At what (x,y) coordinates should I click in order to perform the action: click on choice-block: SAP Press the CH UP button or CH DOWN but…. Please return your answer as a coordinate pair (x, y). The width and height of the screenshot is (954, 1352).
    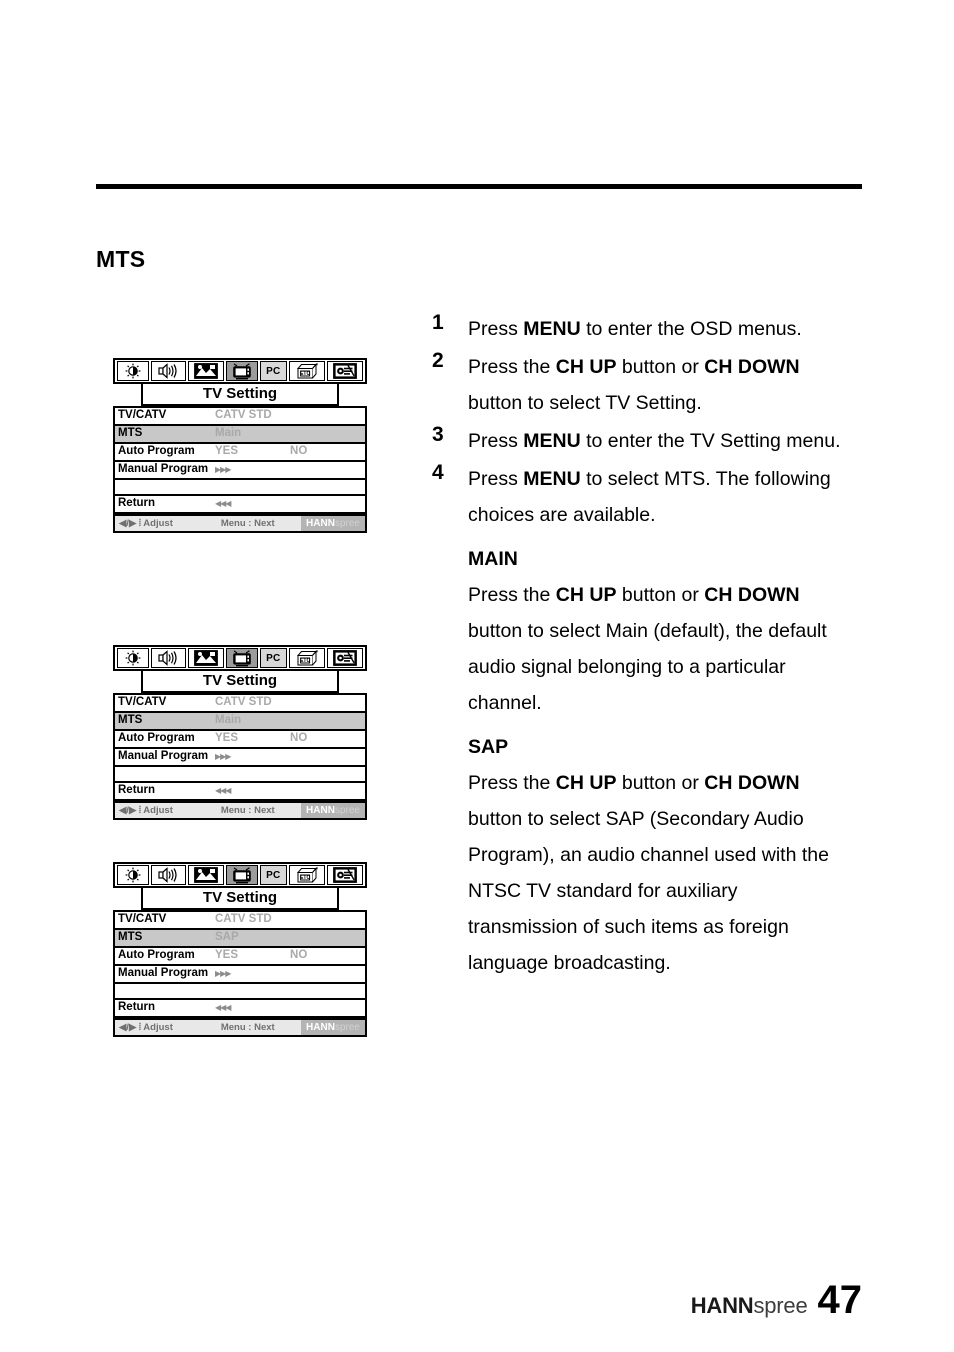
    Looking at the image, I should click on (642, 855).